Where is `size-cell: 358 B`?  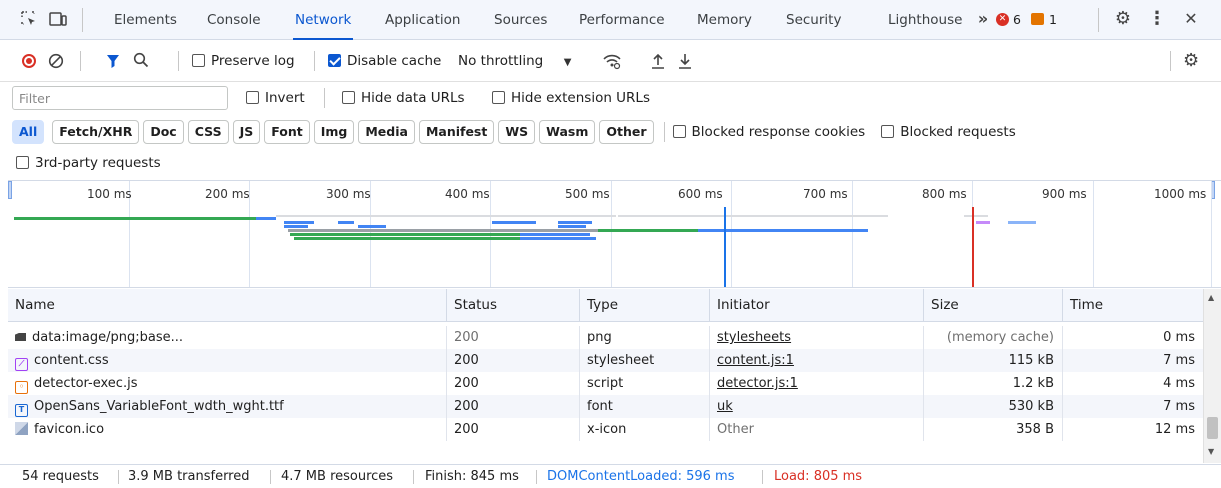 size-cell: 358 B is located at coordinates (993, 429).